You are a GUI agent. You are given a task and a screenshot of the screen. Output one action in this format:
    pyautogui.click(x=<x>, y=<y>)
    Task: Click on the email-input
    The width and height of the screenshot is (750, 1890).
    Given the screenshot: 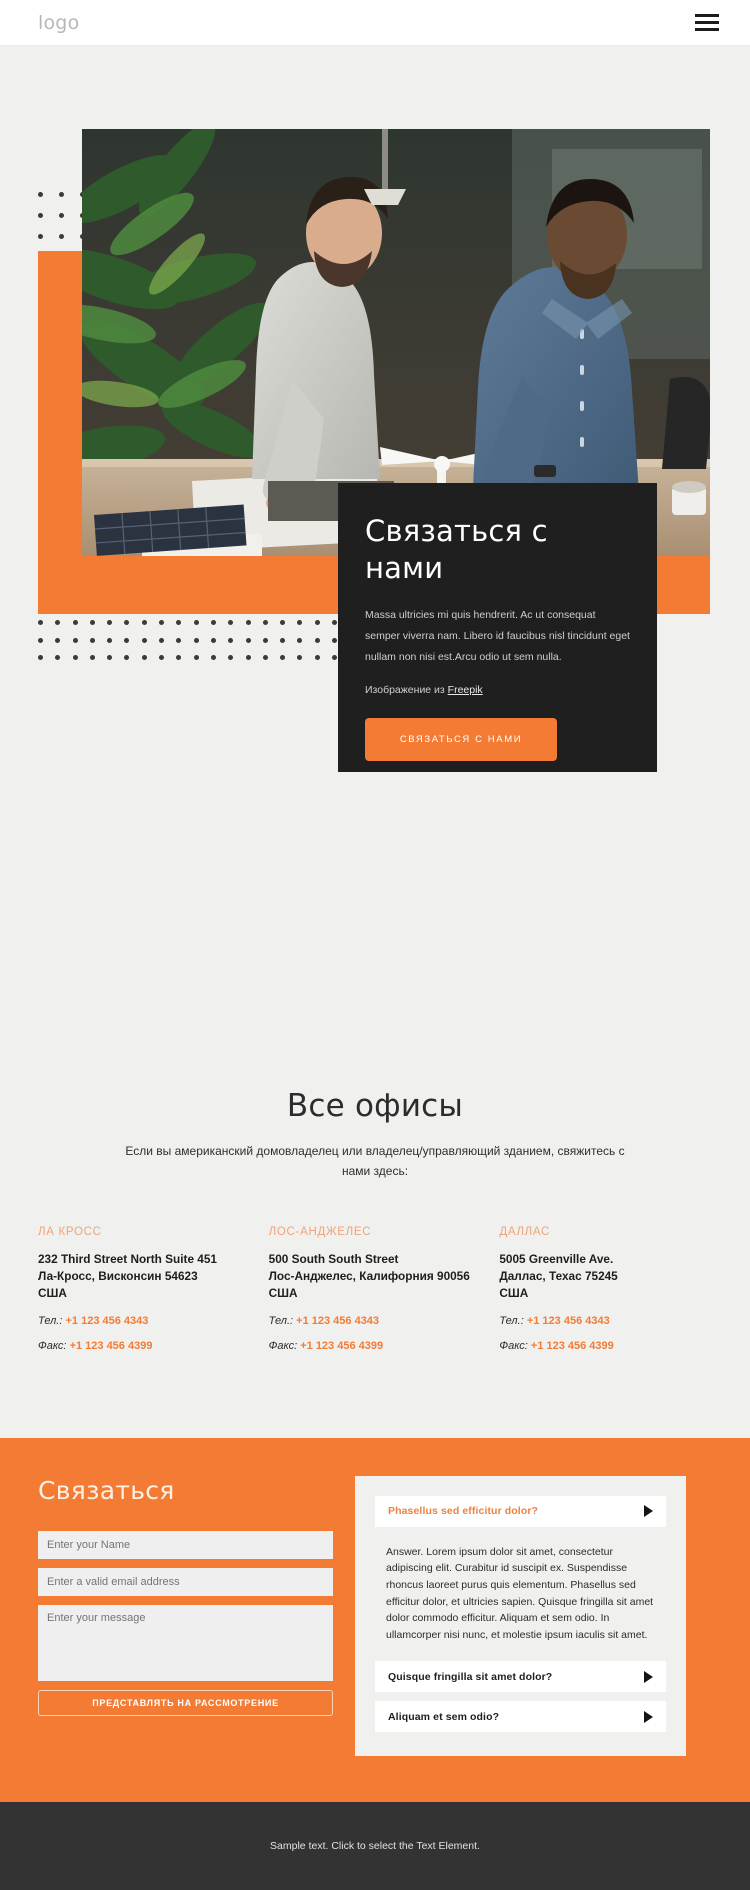 What is the action you would take?
    pyautogui.click(x=185, y=1581)
    